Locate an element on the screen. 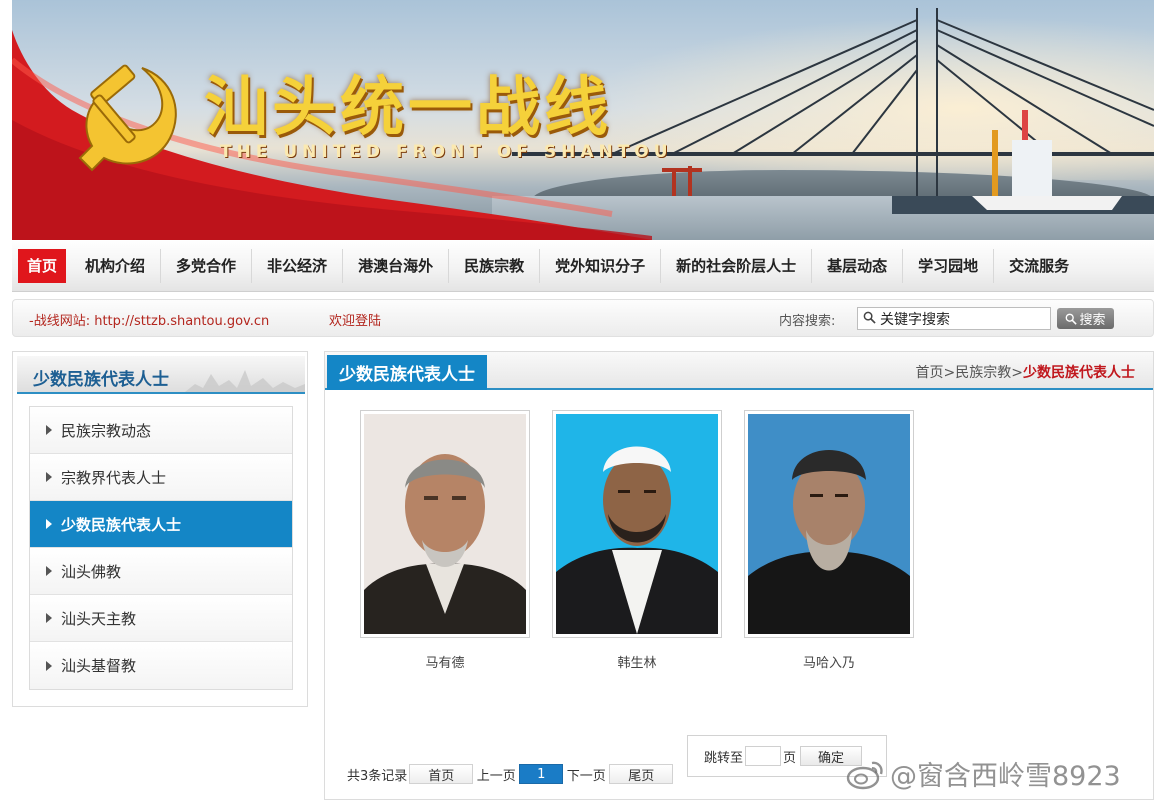 This screenshot has width=1164, height=800. pagination: 共3条记录 首页 上一页 1 下一页 尾页 is located at coordinates (510, 774).